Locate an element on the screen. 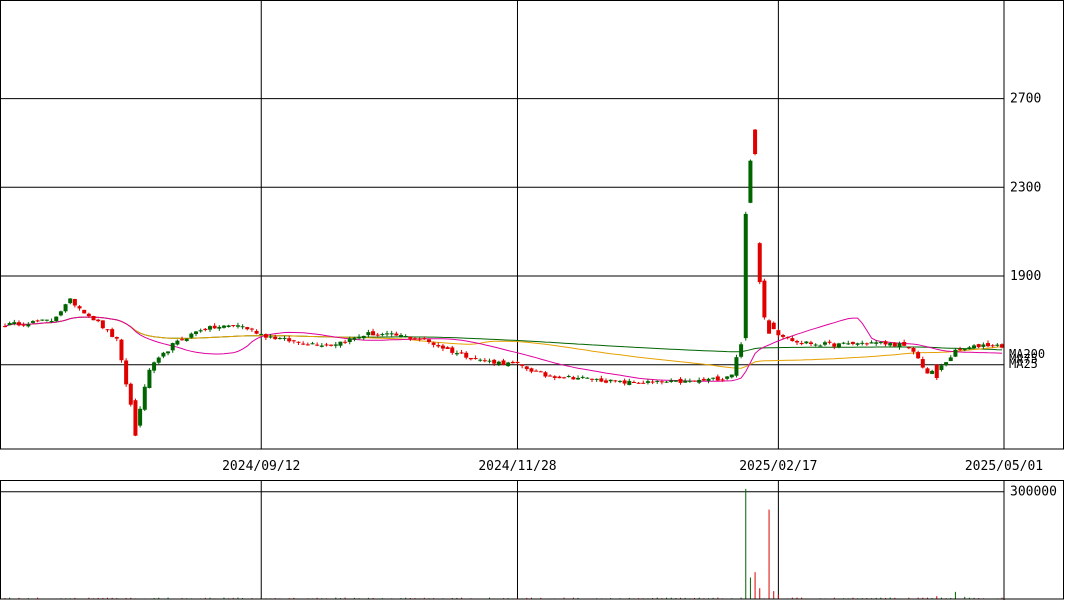 The image size is (1065, 600). volume-tick-label: 300000 is located at coordinates (1033, 492).